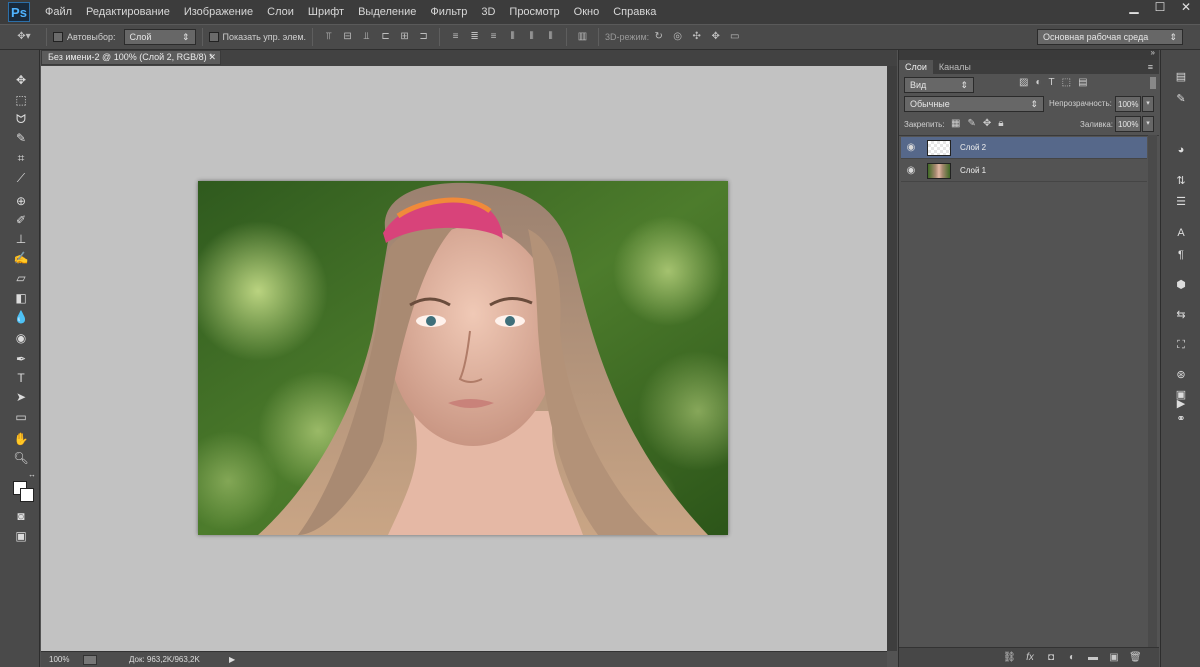 This screenshot has height=667, width=1200. Describe the element at coordinates (1181, 233) in the screenshot. I see `character-icon: A` at that location.